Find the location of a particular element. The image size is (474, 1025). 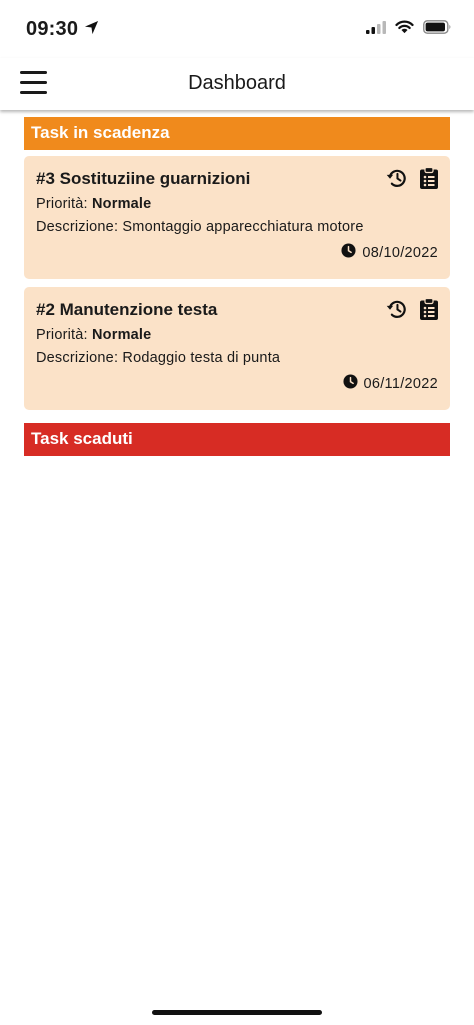

status-indicators is located at coordinates (409, 29).